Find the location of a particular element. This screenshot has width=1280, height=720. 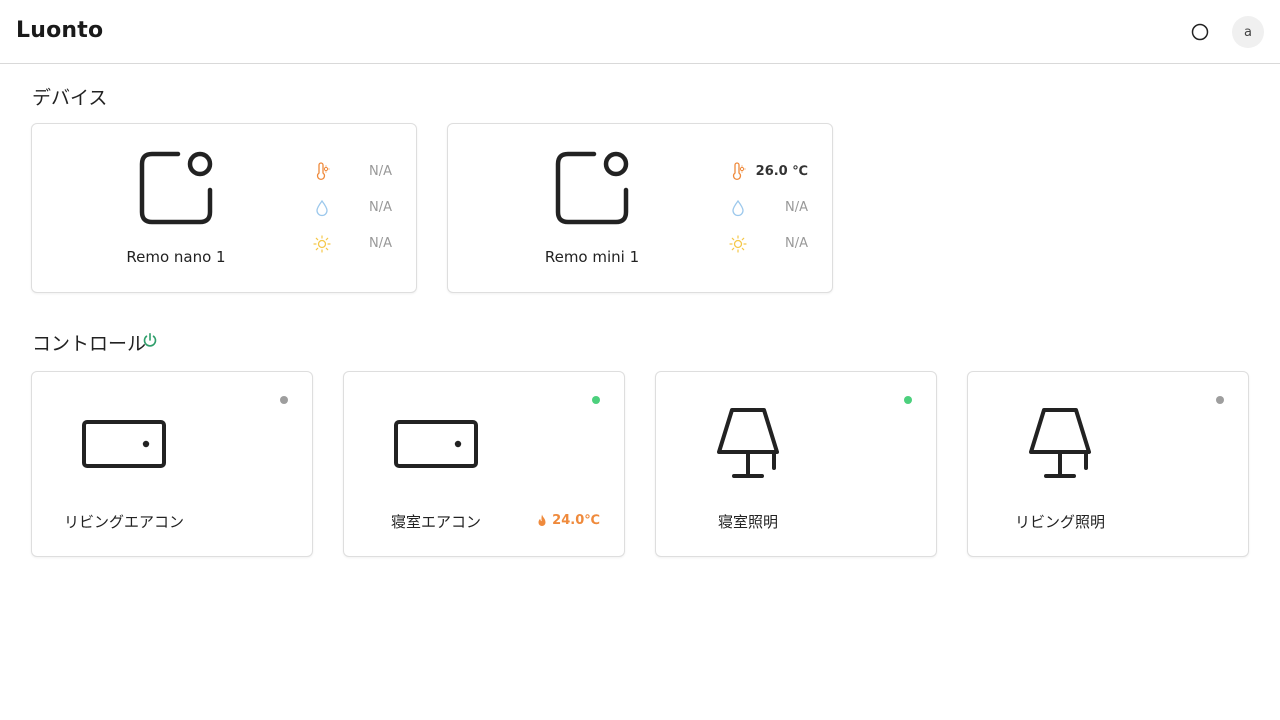

devices-section-title: デバイス is located at coordinates (70, 98).